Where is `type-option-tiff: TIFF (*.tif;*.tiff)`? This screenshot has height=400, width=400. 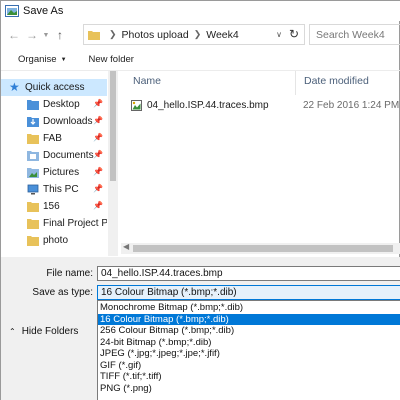
type-option-tiff: TIFF (*.tif;*.tiff) is located at coordinates (249, 377).